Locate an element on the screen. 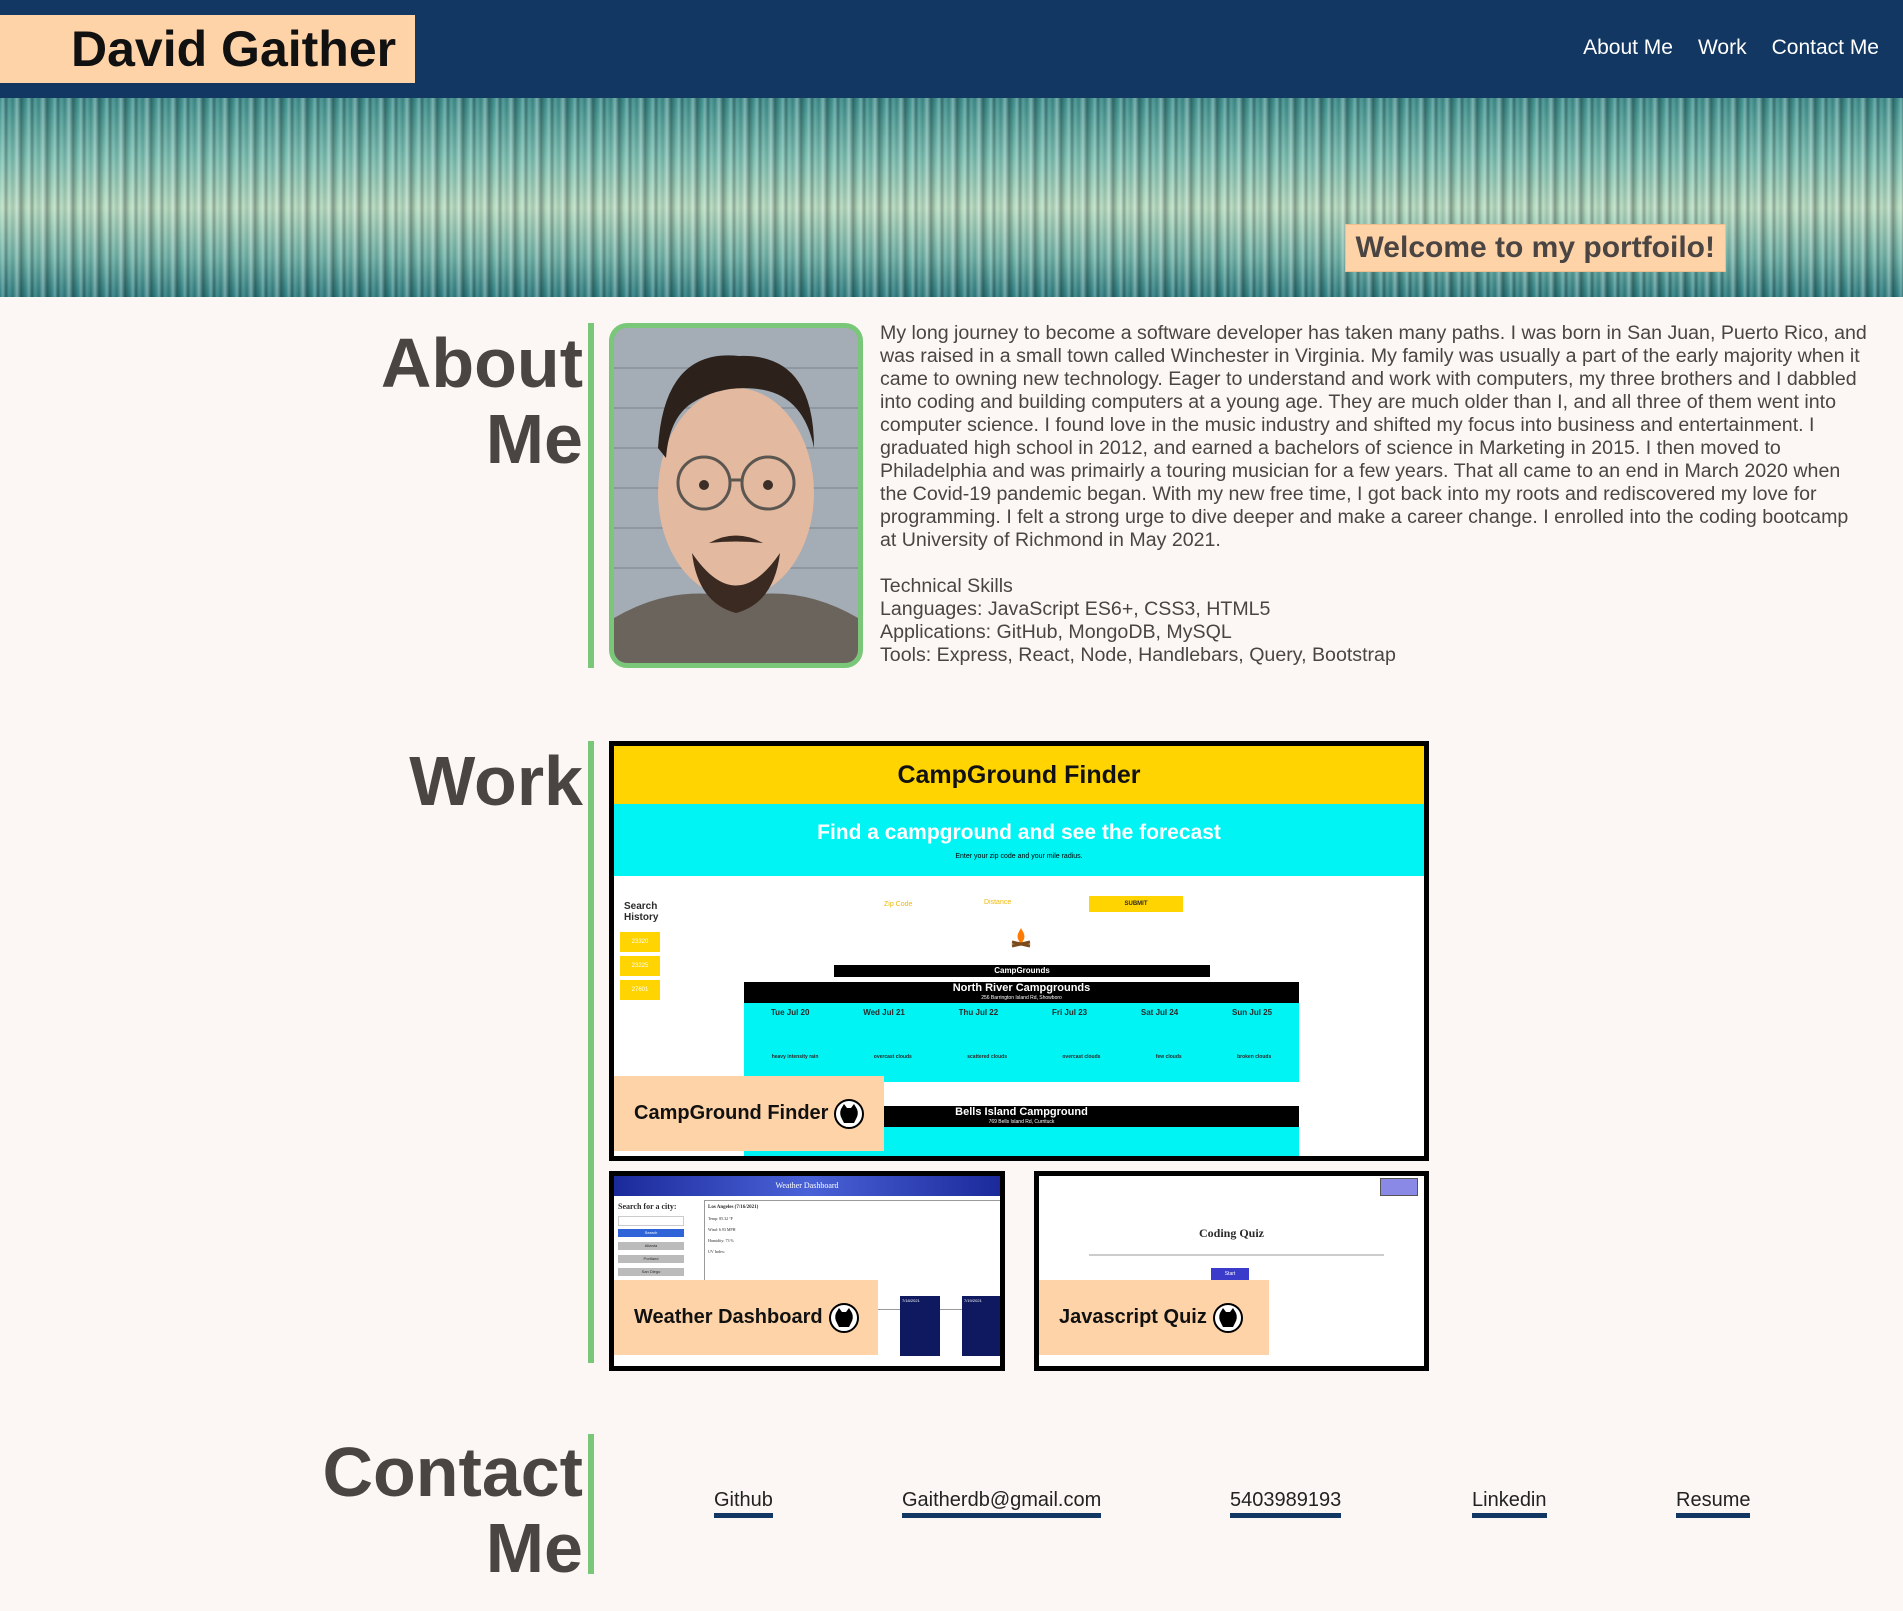 Image resolution: width=1903 pixels, height=1611 pixels. wd-button: Atlanta is located at coordinates (651, 1246).